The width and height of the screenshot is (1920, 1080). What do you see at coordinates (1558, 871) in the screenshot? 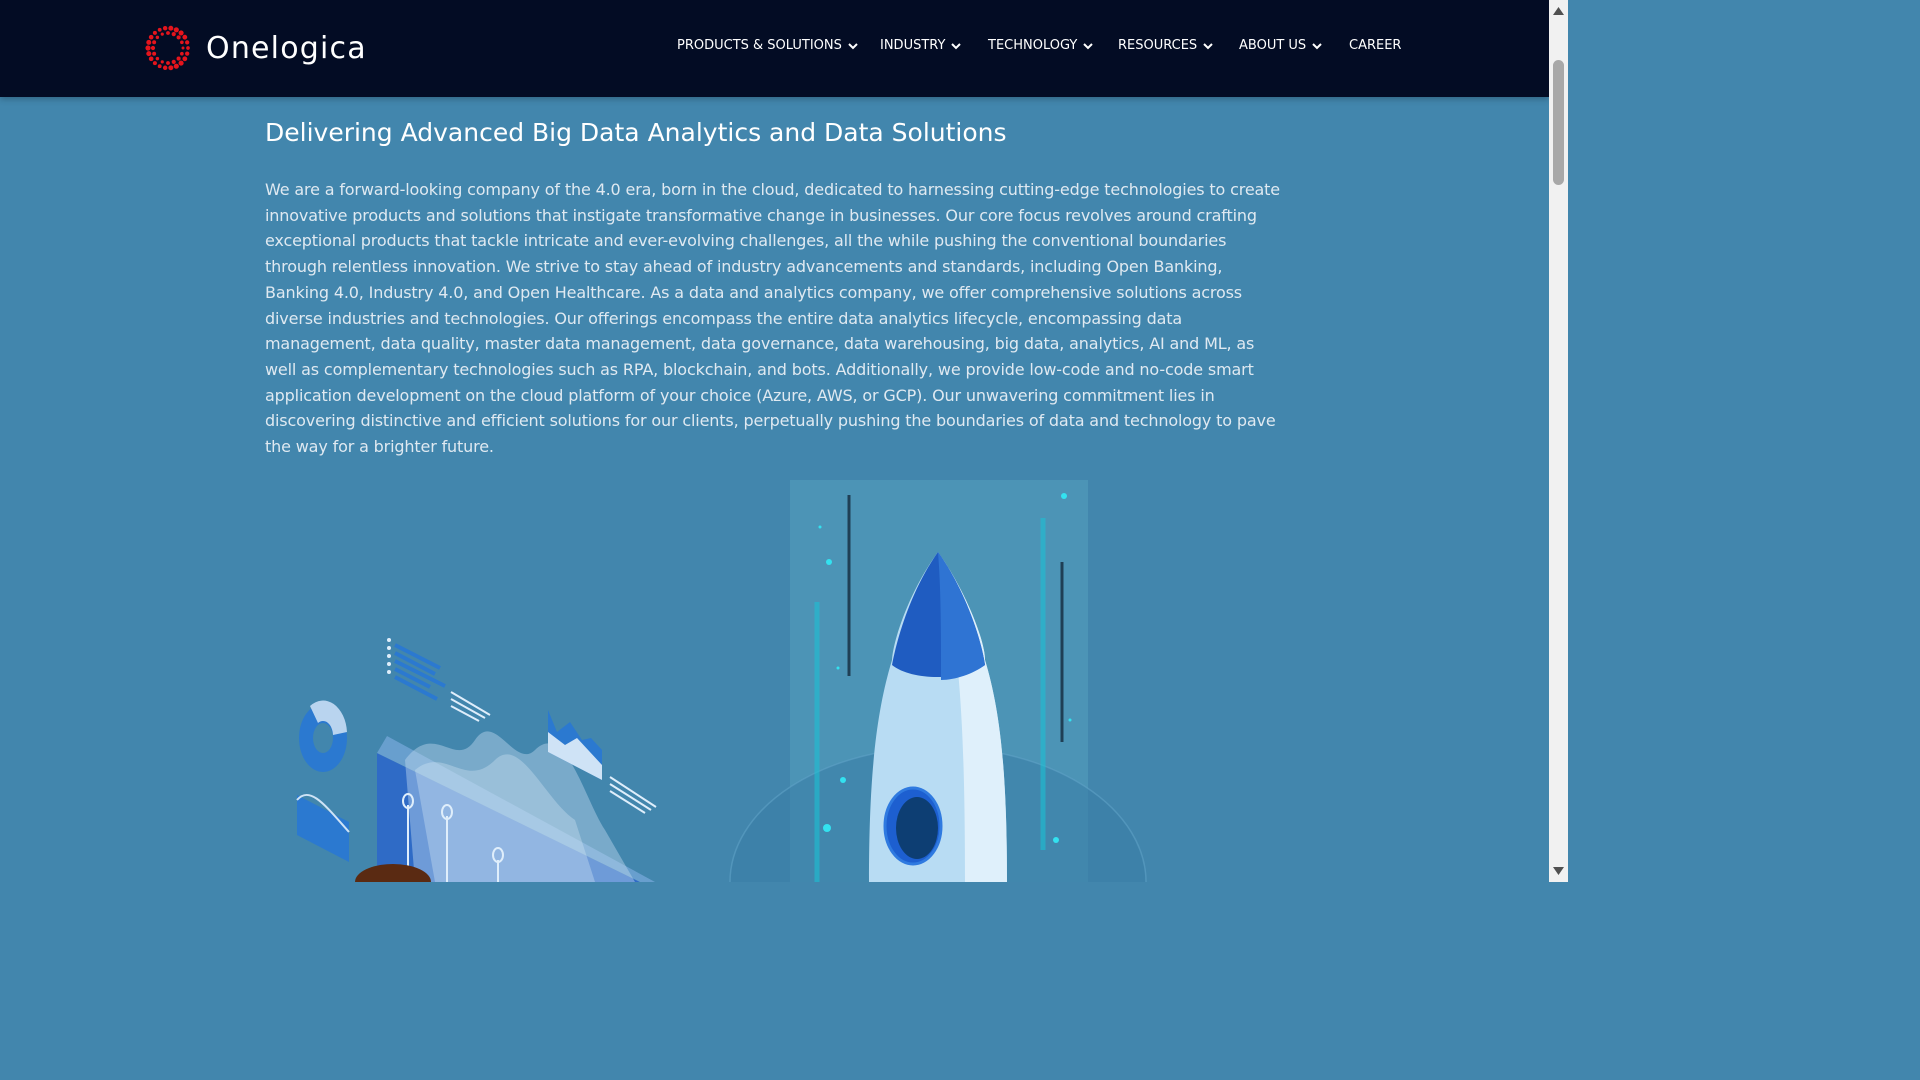
I see `scroll-down-arrow-icon` at bounding box center [1558, 871].